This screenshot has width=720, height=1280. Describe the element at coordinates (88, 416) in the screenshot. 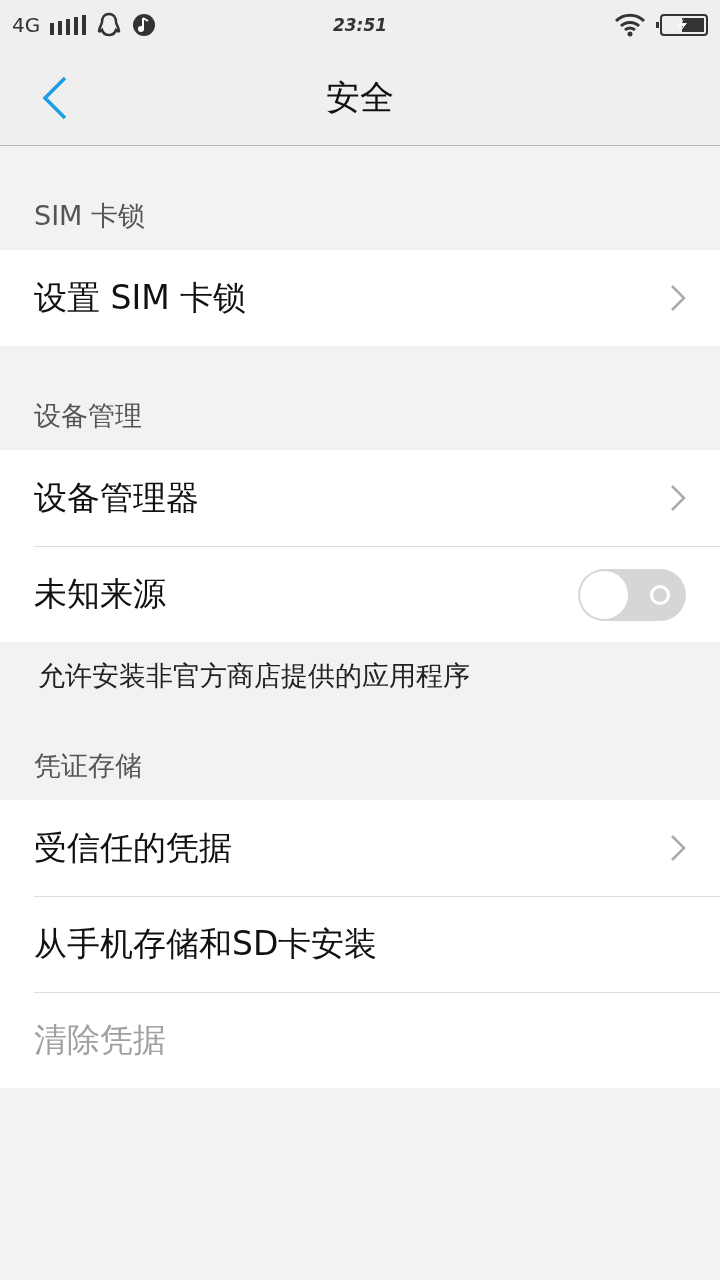

I see `section-header: 设备管理` at that location.